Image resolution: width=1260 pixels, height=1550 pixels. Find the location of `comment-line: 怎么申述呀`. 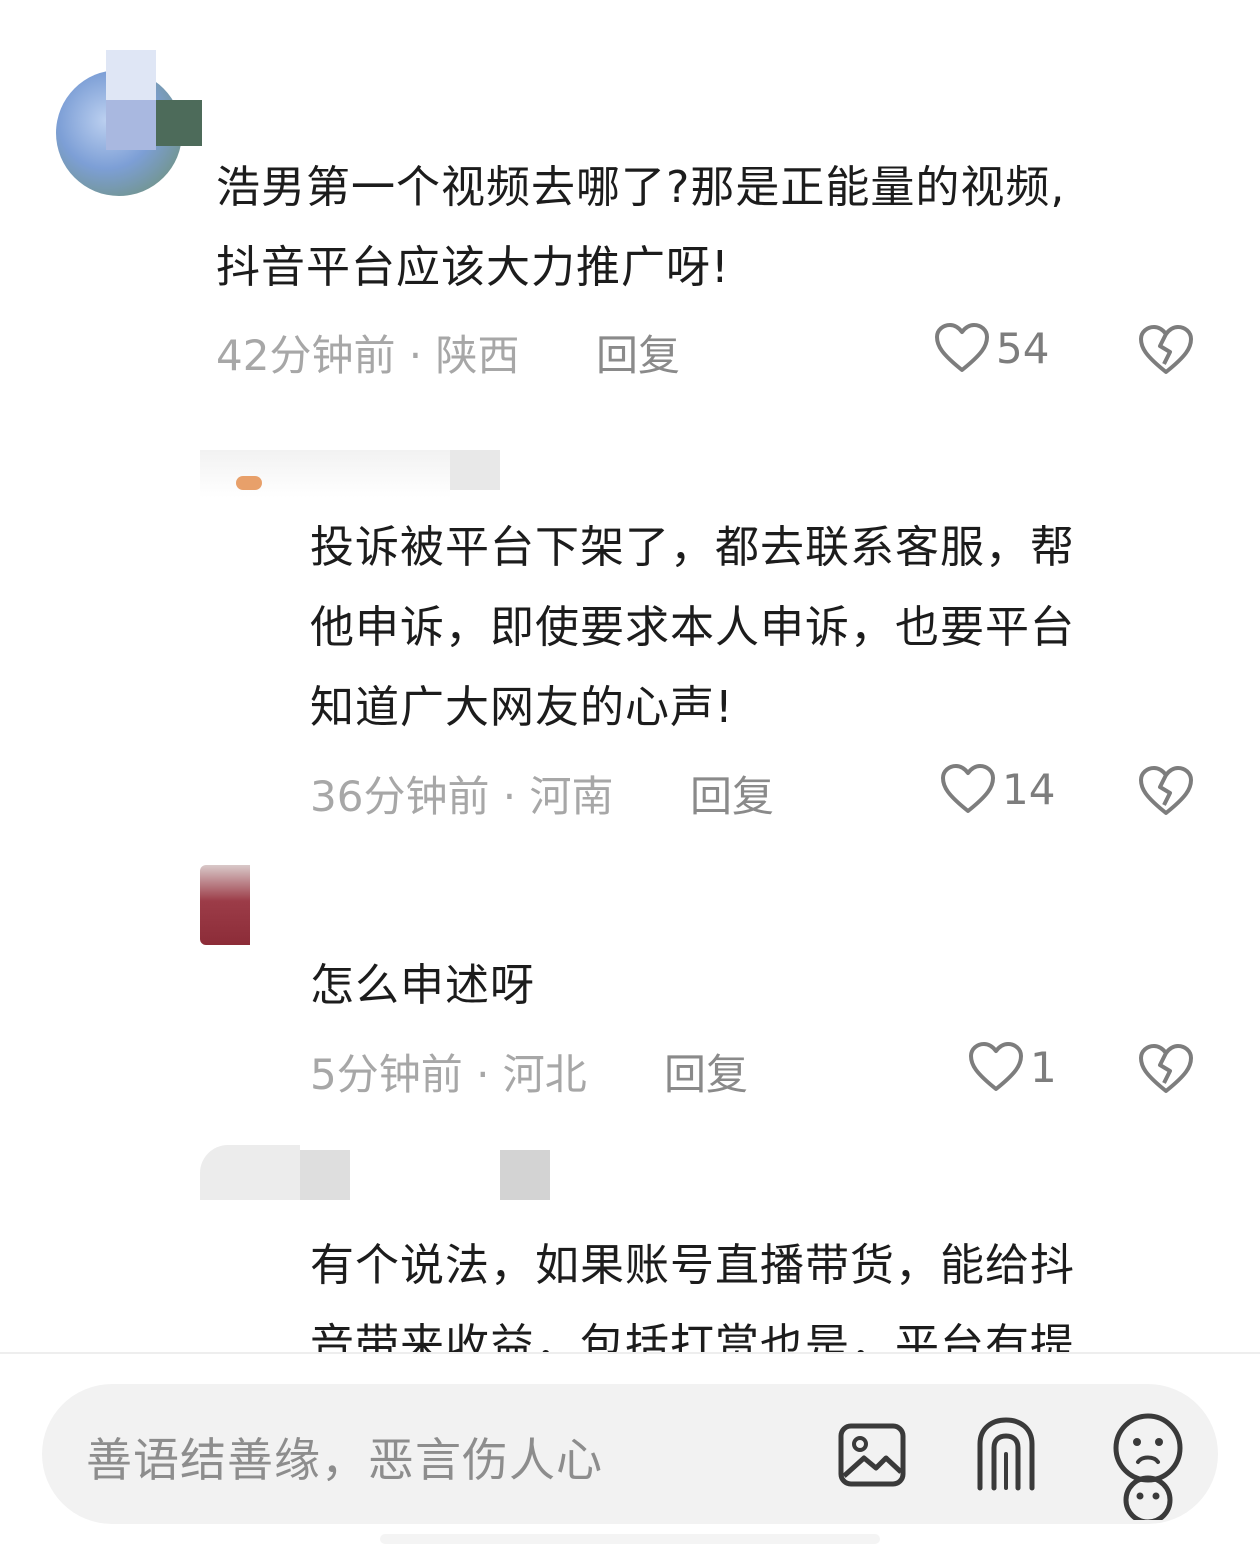

comment-line: 怎么申述呀 is located at coordinates (422, 985).